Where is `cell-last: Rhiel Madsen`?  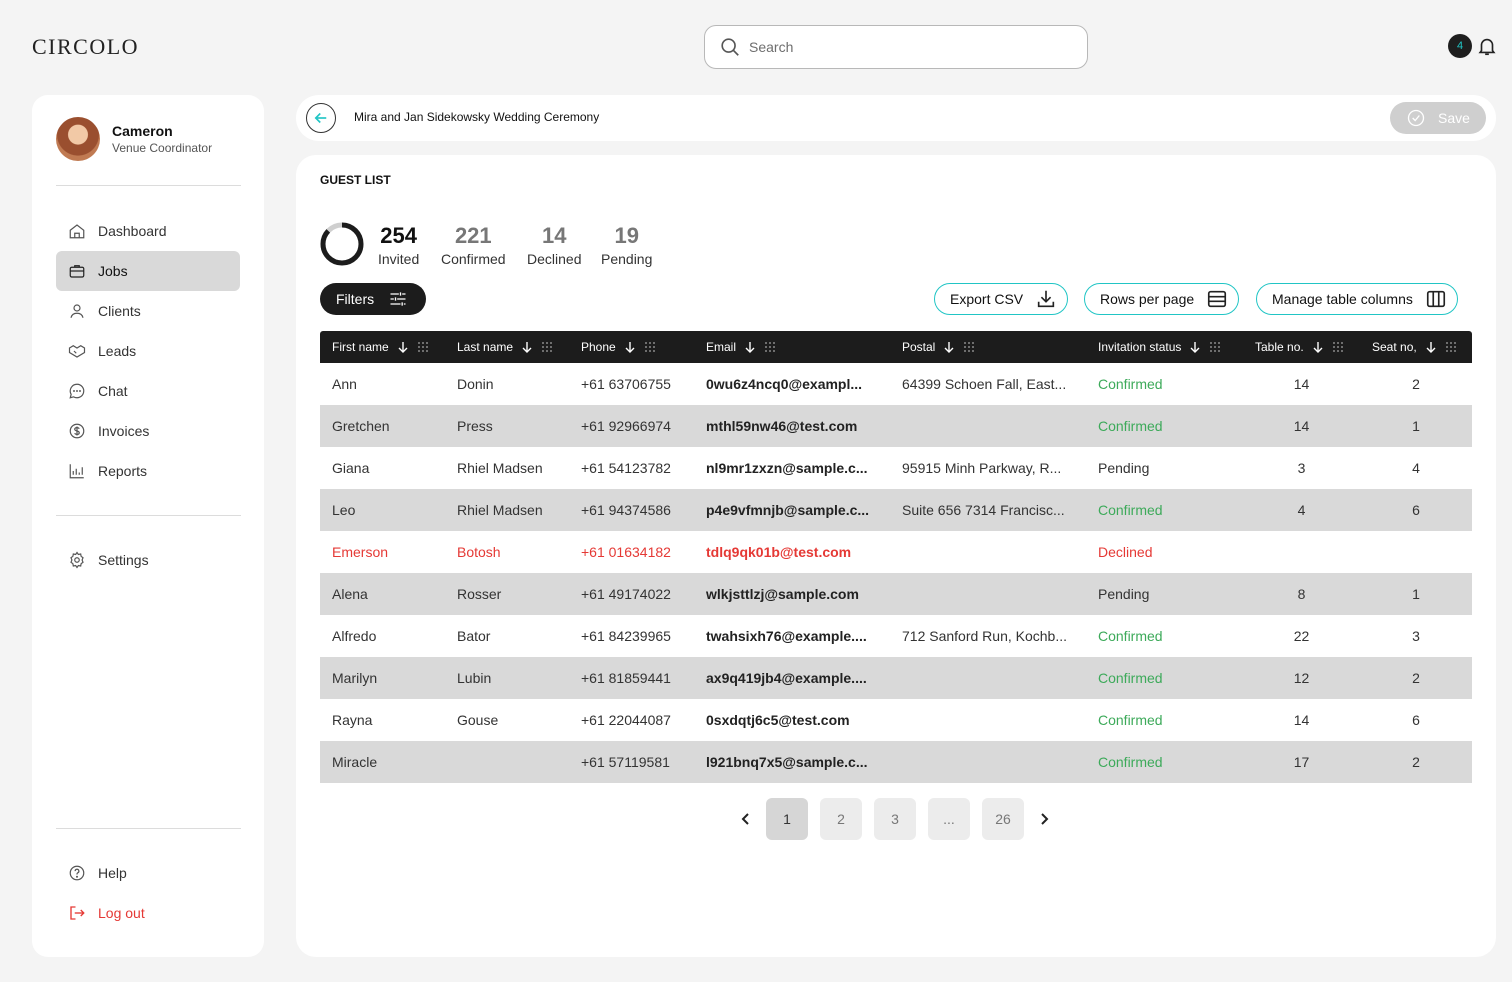
cell-last: Rhiel Madsen is located at coordinates (500, 468).